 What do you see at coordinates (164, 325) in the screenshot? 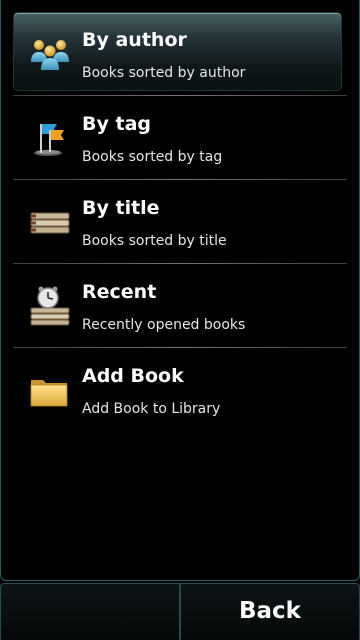
I see `menu-item-subtitle: Recently opened books` at bounding box center [164, 325].